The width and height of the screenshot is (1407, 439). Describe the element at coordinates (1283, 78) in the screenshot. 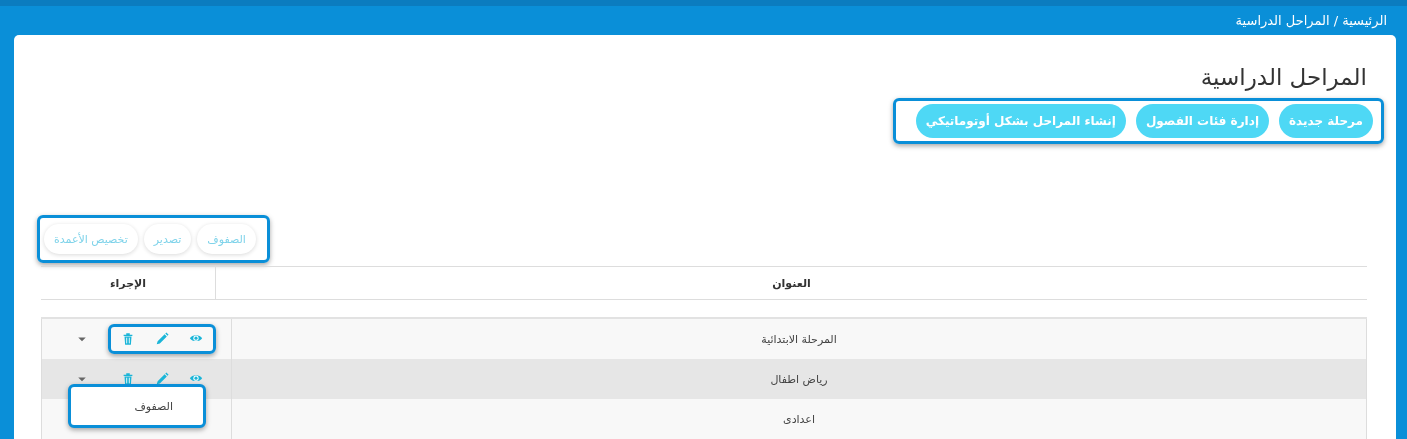

I see `page-title: المراحل الدراسية` at that location.